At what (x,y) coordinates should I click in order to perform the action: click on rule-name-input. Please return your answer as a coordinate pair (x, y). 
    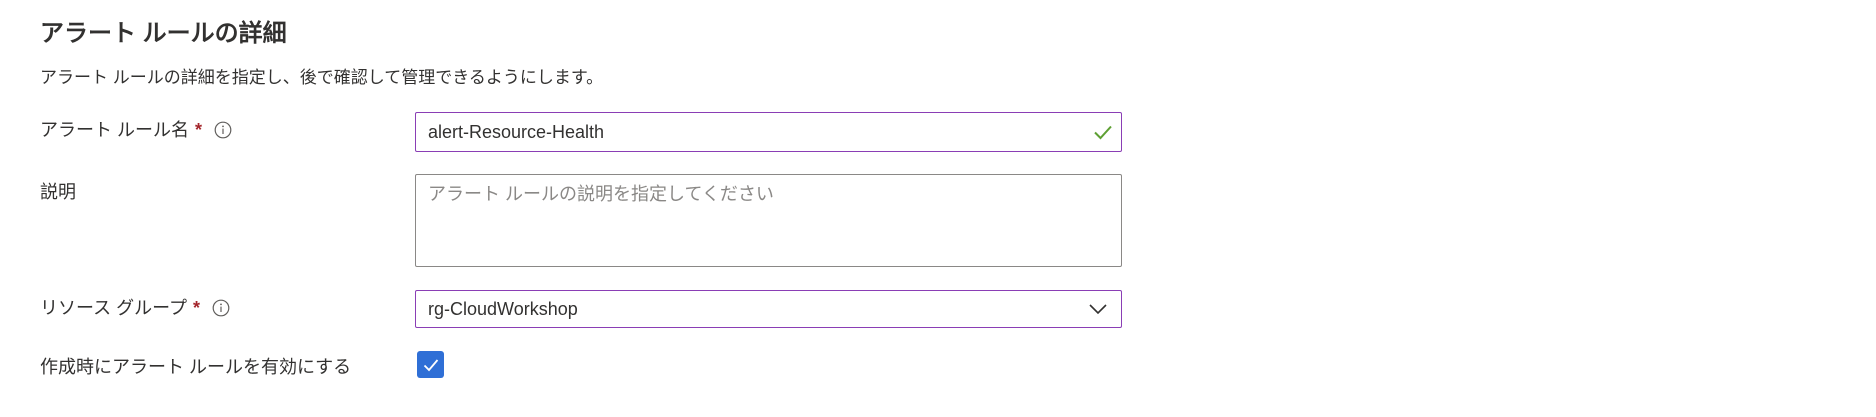
    Looking at the image, I should click on (768, 132).